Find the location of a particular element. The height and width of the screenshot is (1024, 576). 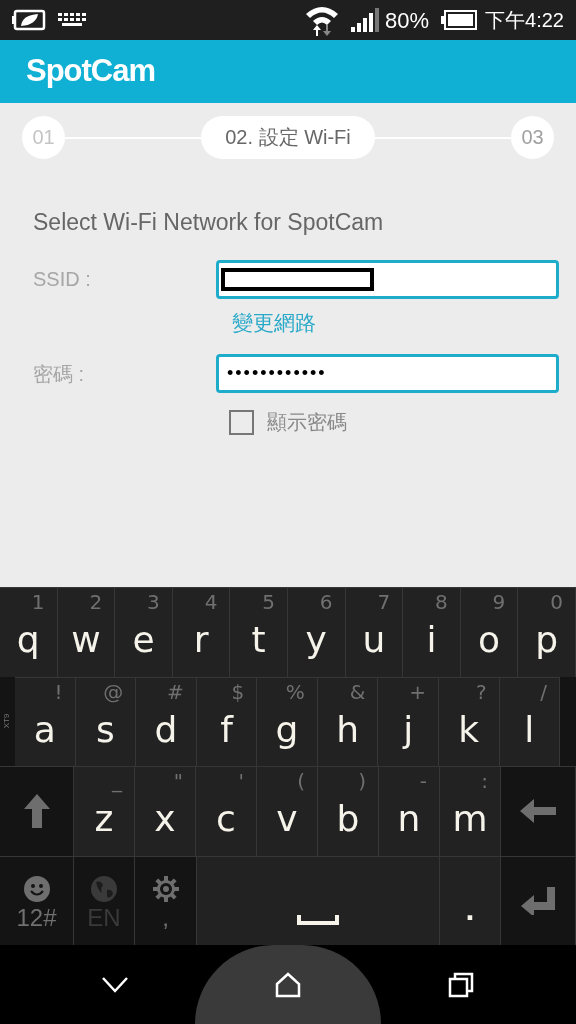

battery-leaf-icon is located at coordinates (29, 20).